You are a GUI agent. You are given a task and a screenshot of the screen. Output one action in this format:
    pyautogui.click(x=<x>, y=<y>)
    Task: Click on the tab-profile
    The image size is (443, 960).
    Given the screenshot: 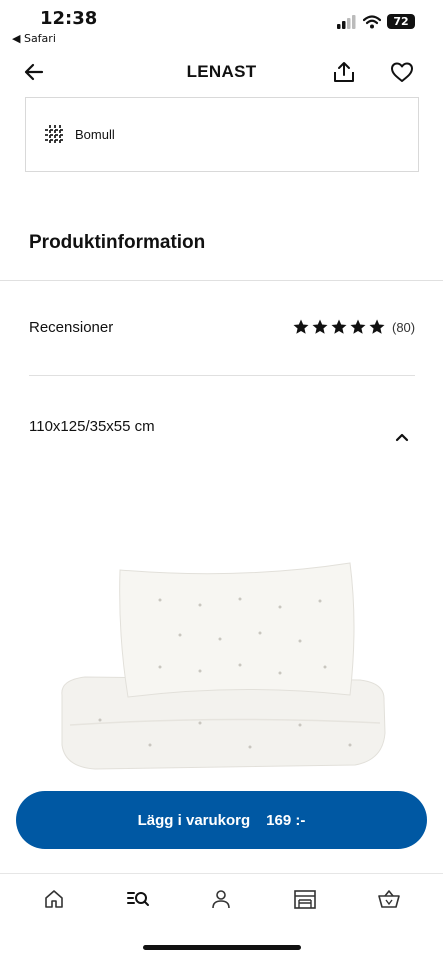 What is the action you would take?
    pyautogui.click(x=221, y=899)
    